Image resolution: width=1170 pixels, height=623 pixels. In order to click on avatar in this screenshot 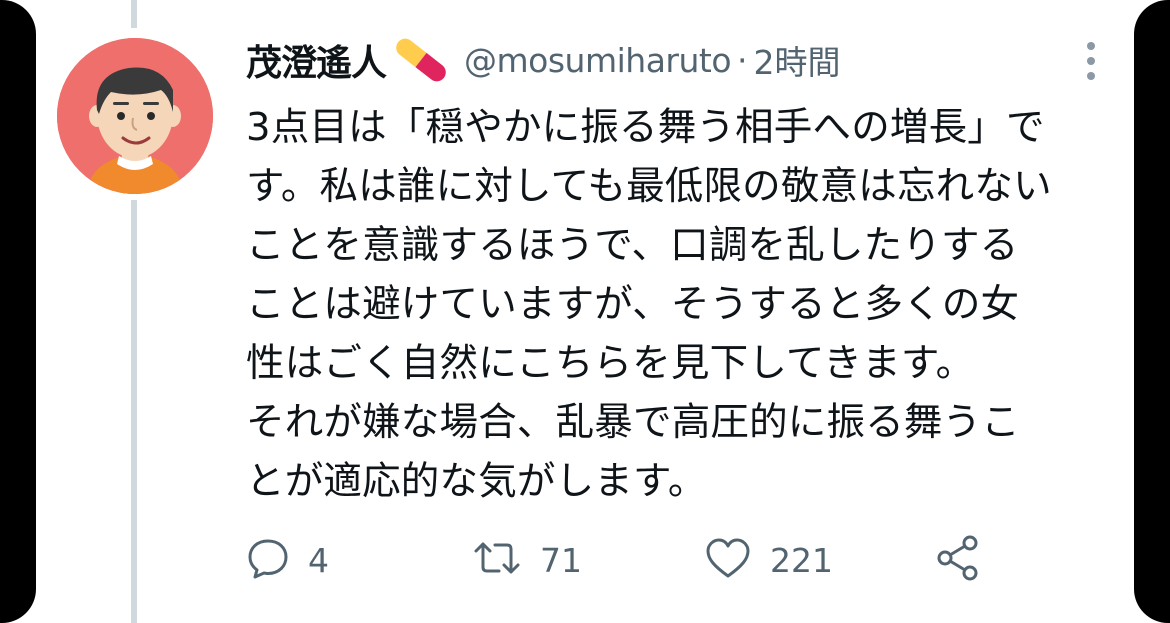, I will do `click(135, 116)`.